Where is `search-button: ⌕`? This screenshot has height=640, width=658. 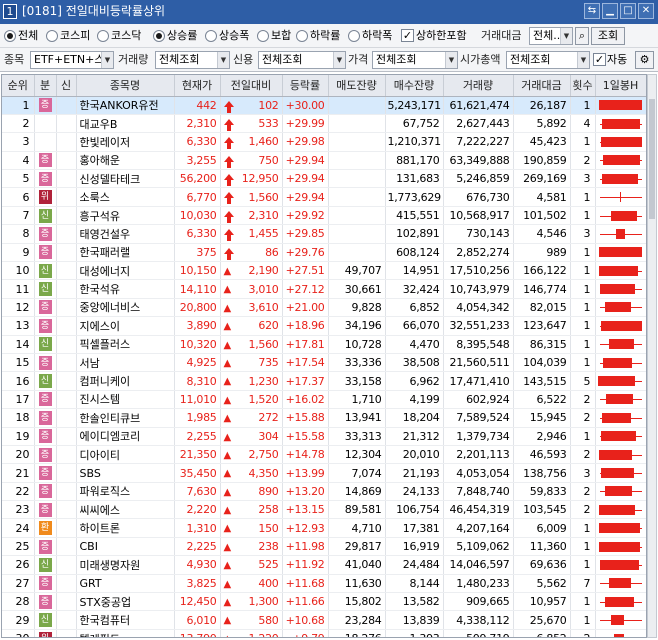 search-button: ⌕ is located at coordinates (582, 36).